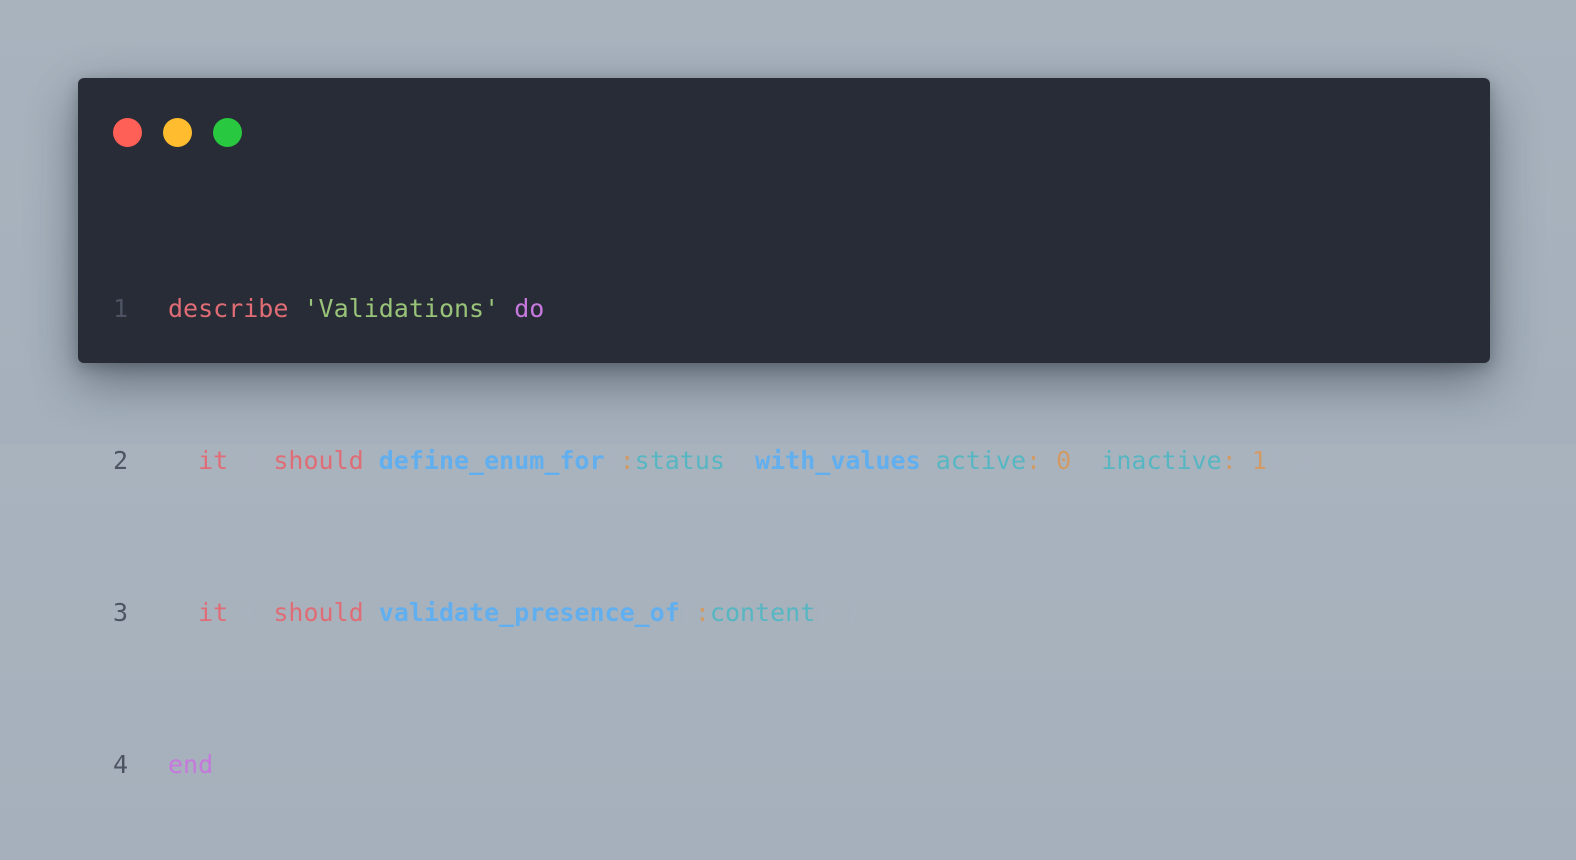  Describe the element at coordinates (121, 308) in the screenshot. I see `line-number: 1` at that location.